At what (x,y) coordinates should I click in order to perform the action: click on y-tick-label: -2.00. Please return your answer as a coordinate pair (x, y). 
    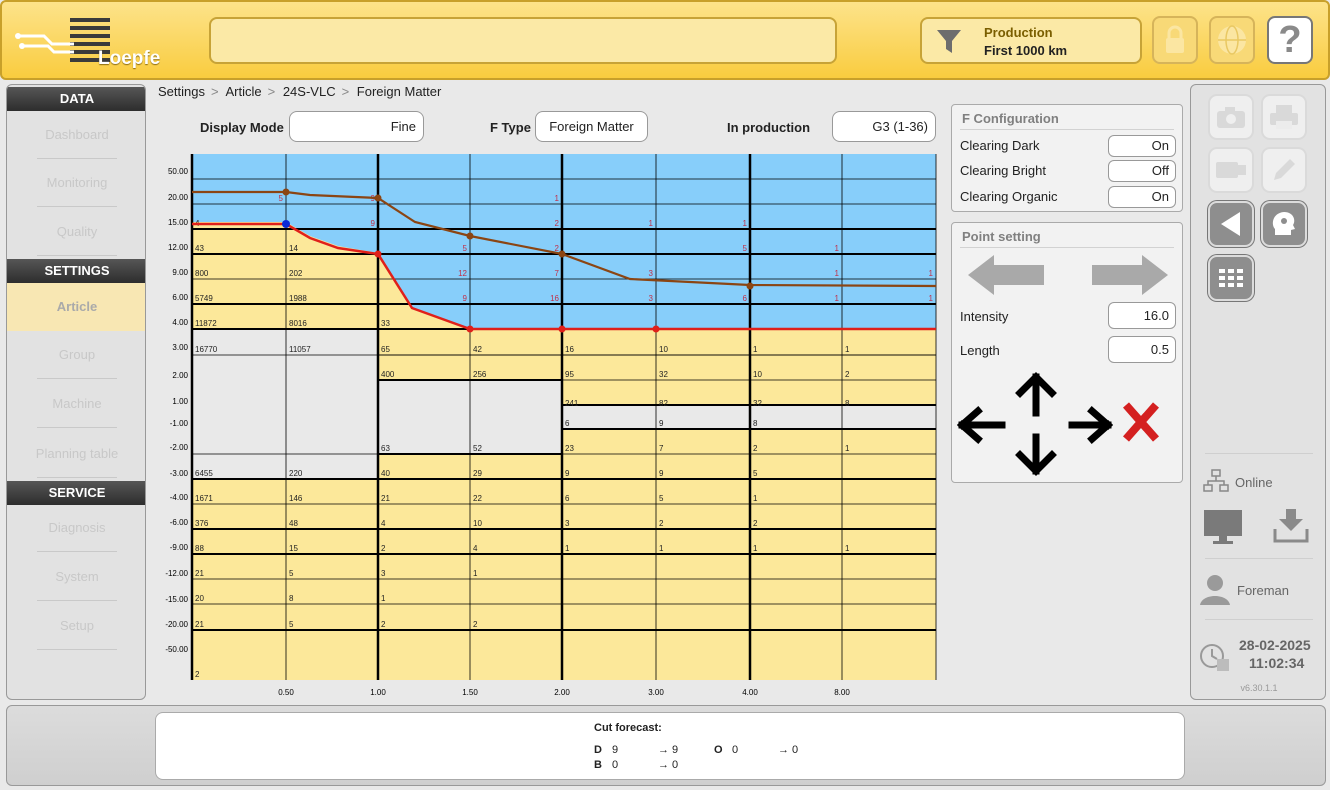
    Looking at the image, I should click on (179, 447).